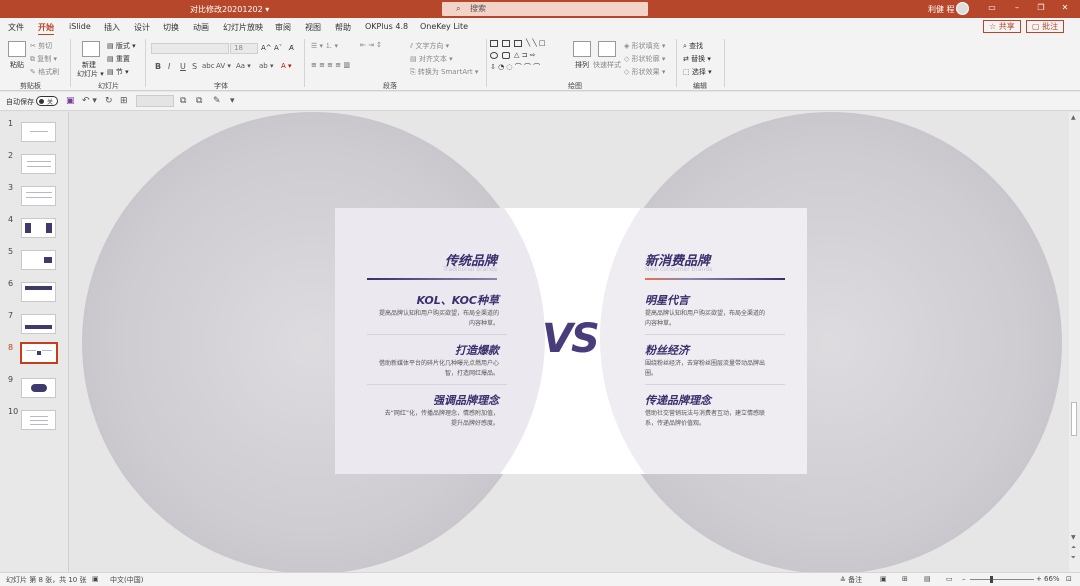 The image size is (1080, 586). Describe the element at coordinates (194, 66) in the screenshot. I see `strikethrough-button: S` at that location.